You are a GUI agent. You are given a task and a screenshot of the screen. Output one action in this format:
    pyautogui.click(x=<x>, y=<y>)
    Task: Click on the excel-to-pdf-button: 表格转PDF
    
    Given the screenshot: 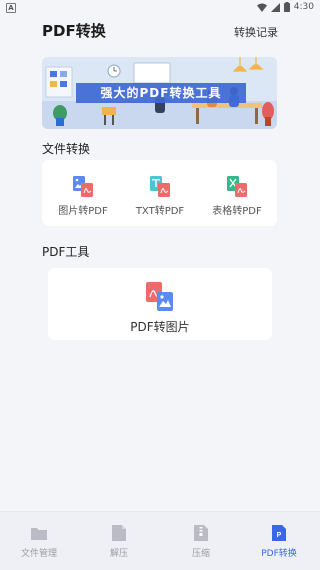 What is the action you would take?
    pyautogui.click(x=237, y=195)
    